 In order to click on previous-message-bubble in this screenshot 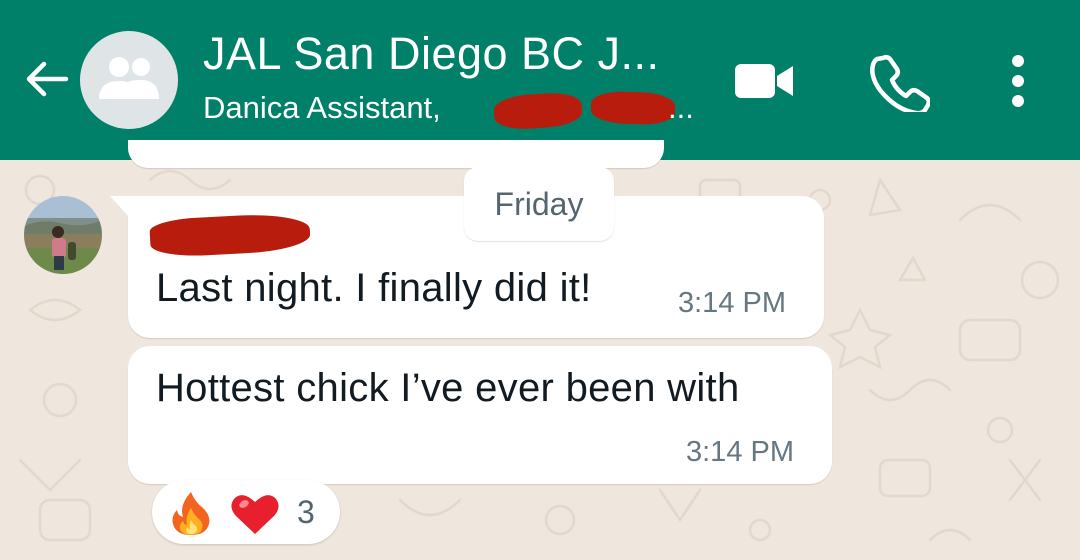, I will do `click(396, 154)`.